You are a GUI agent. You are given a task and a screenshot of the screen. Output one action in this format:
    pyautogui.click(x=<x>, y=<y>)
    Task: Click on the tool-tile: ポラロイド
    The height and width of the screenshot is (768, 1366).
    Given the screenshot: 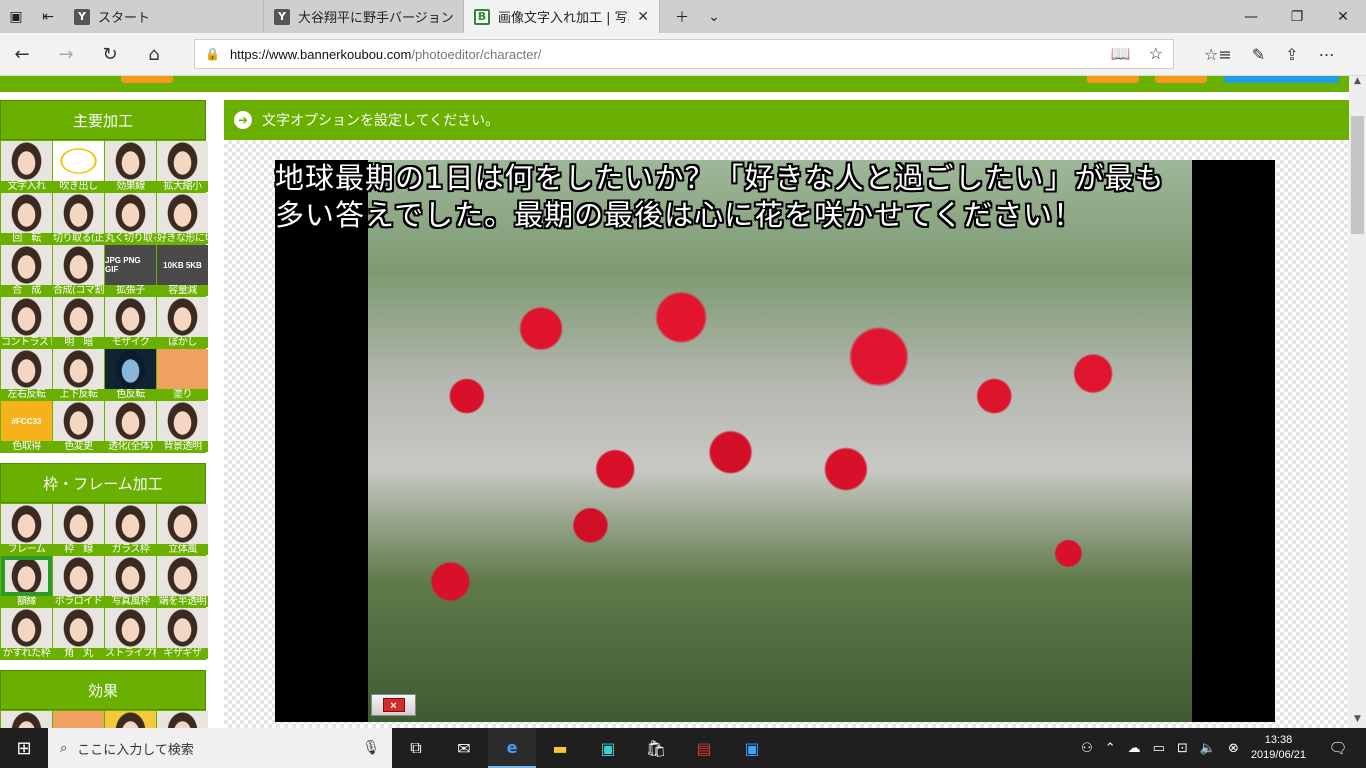 What is the action you would take?
    pyautogui.click(x=78, y=581)
    